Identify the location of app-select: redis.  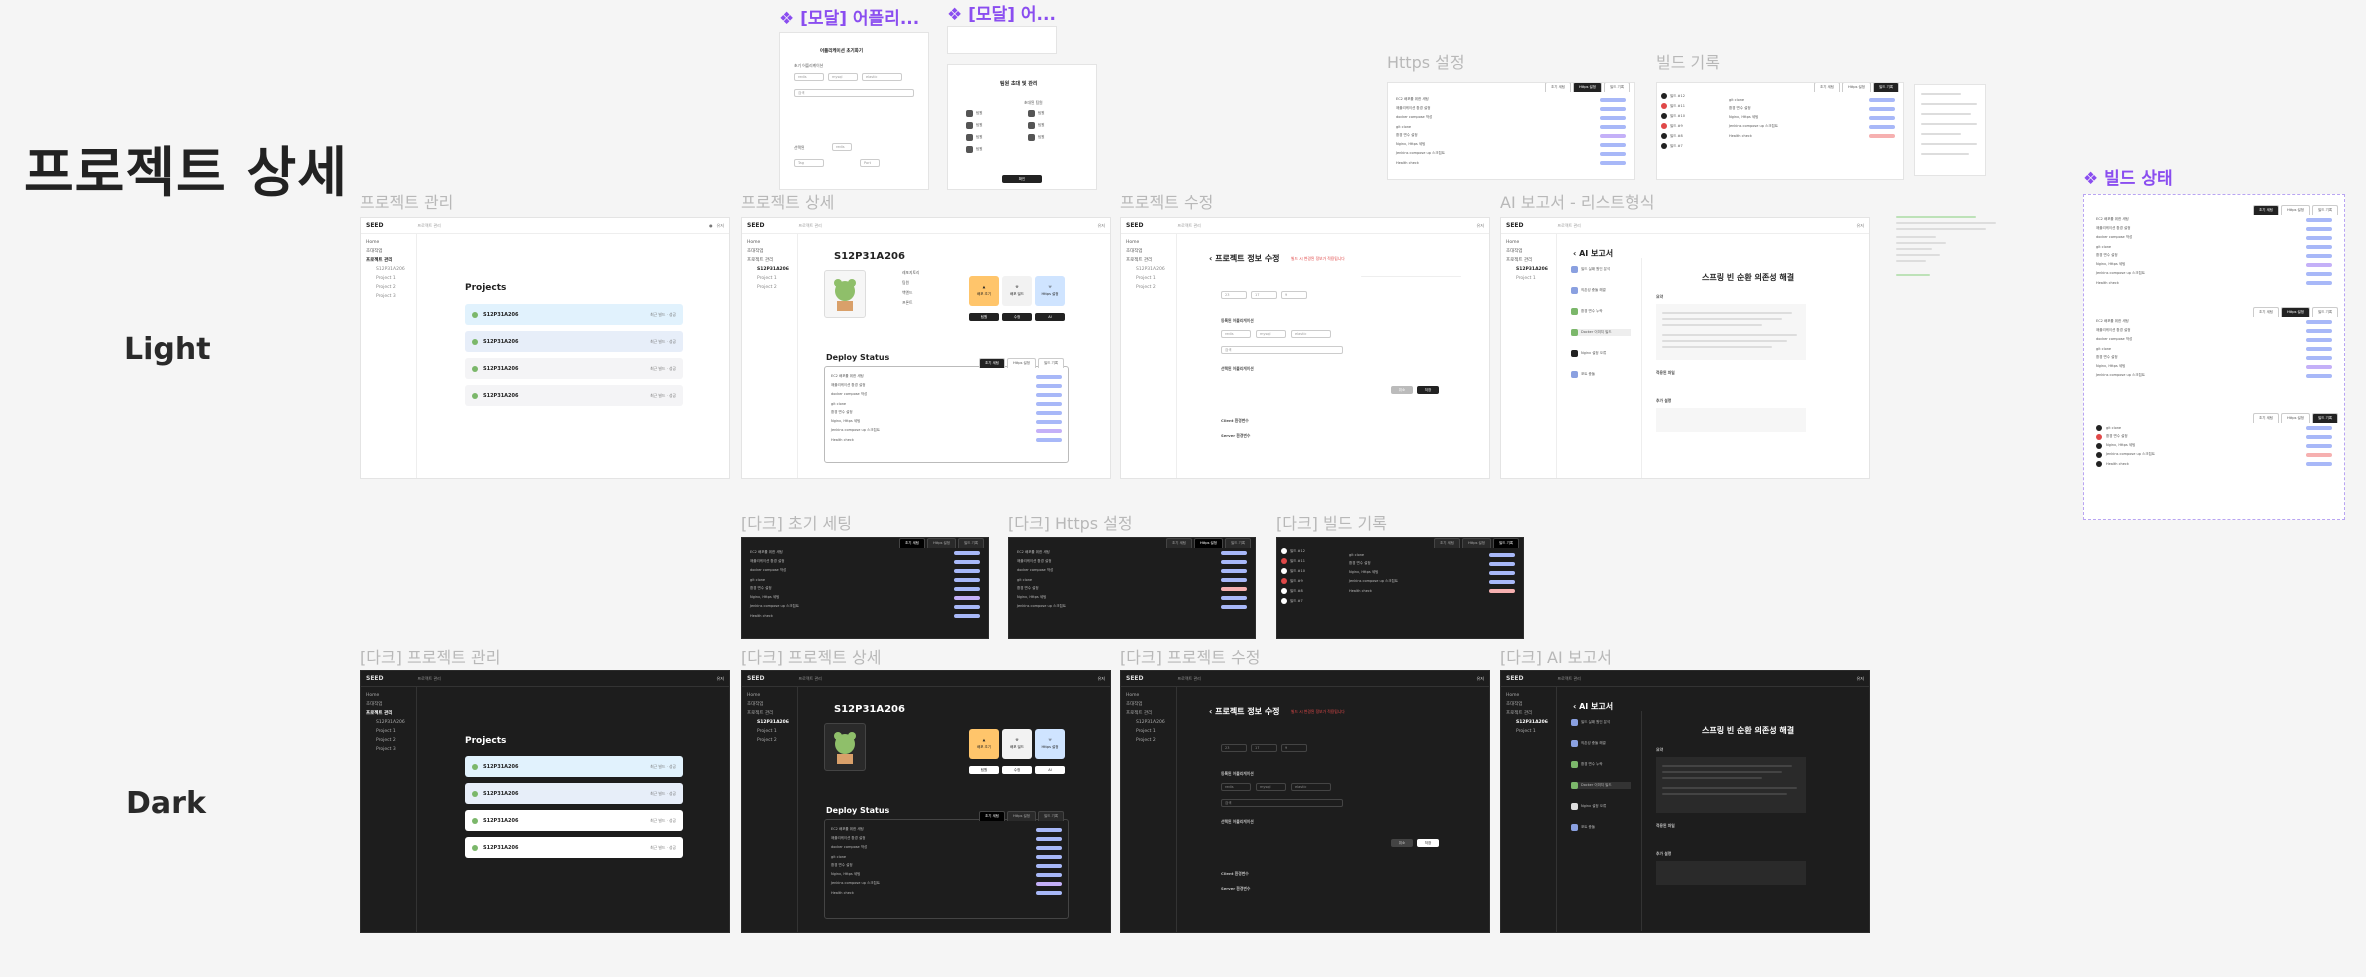
(1236, 787).